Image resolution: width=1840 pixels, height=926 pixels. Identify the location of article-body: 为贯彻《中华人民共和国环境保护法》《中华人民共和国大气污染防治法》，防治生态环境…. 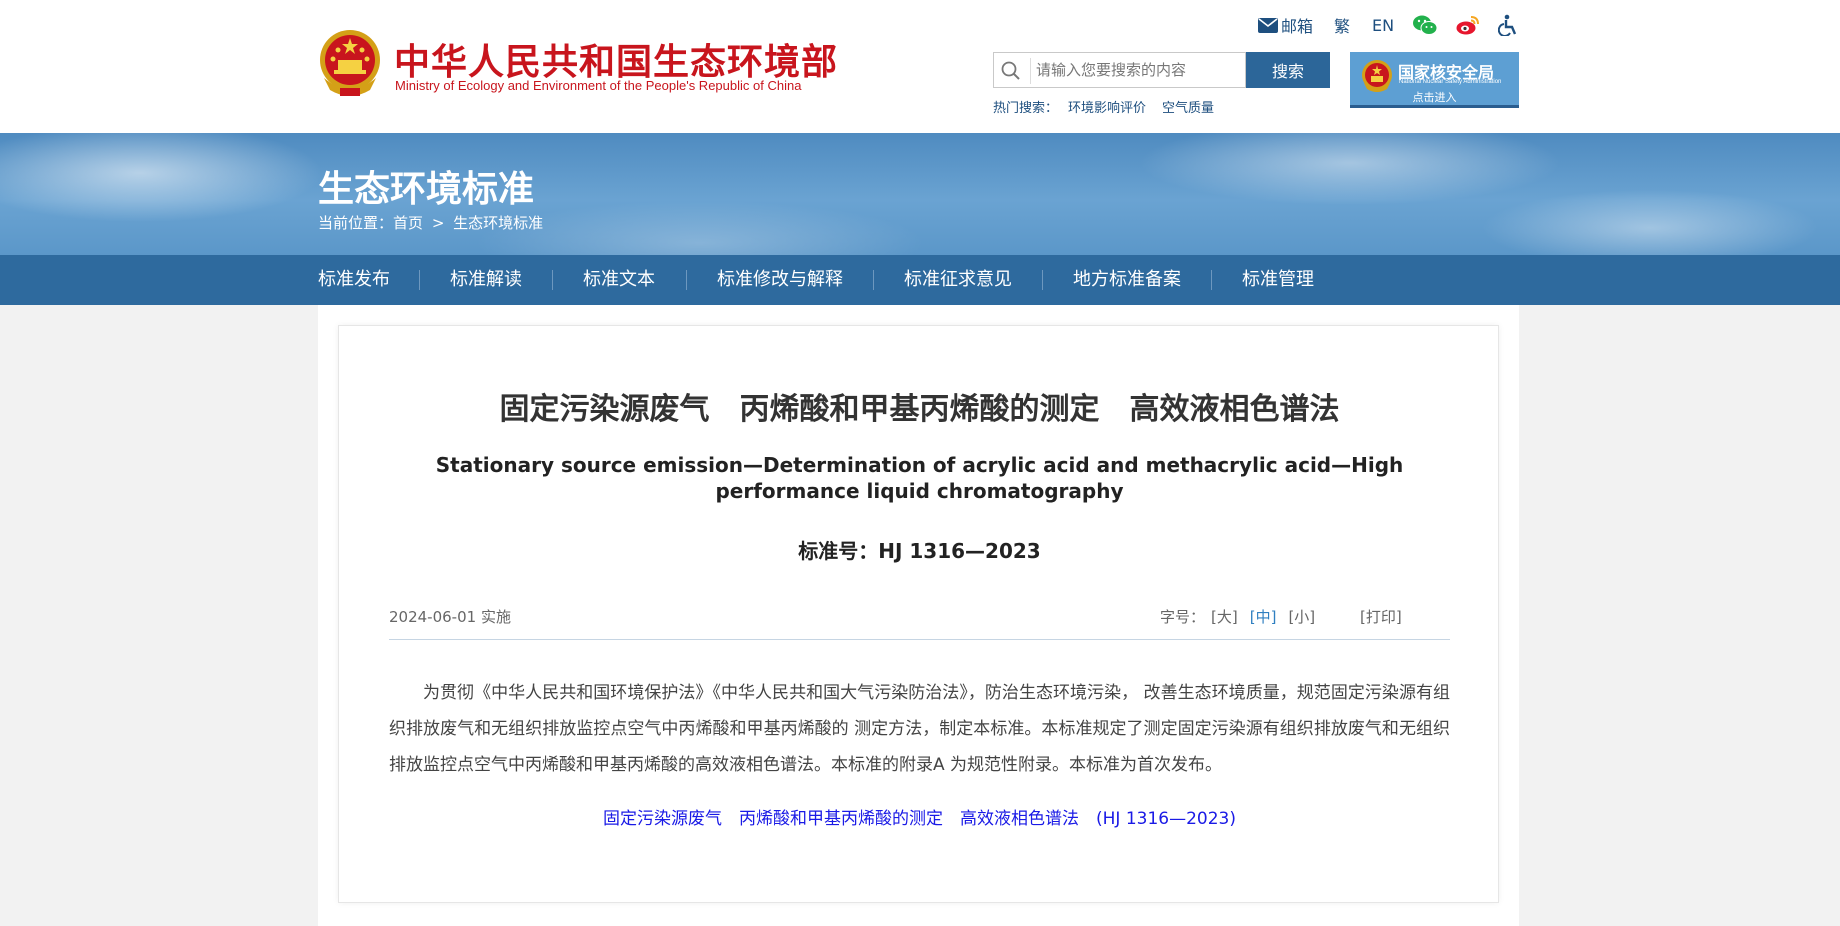
(919, 729).